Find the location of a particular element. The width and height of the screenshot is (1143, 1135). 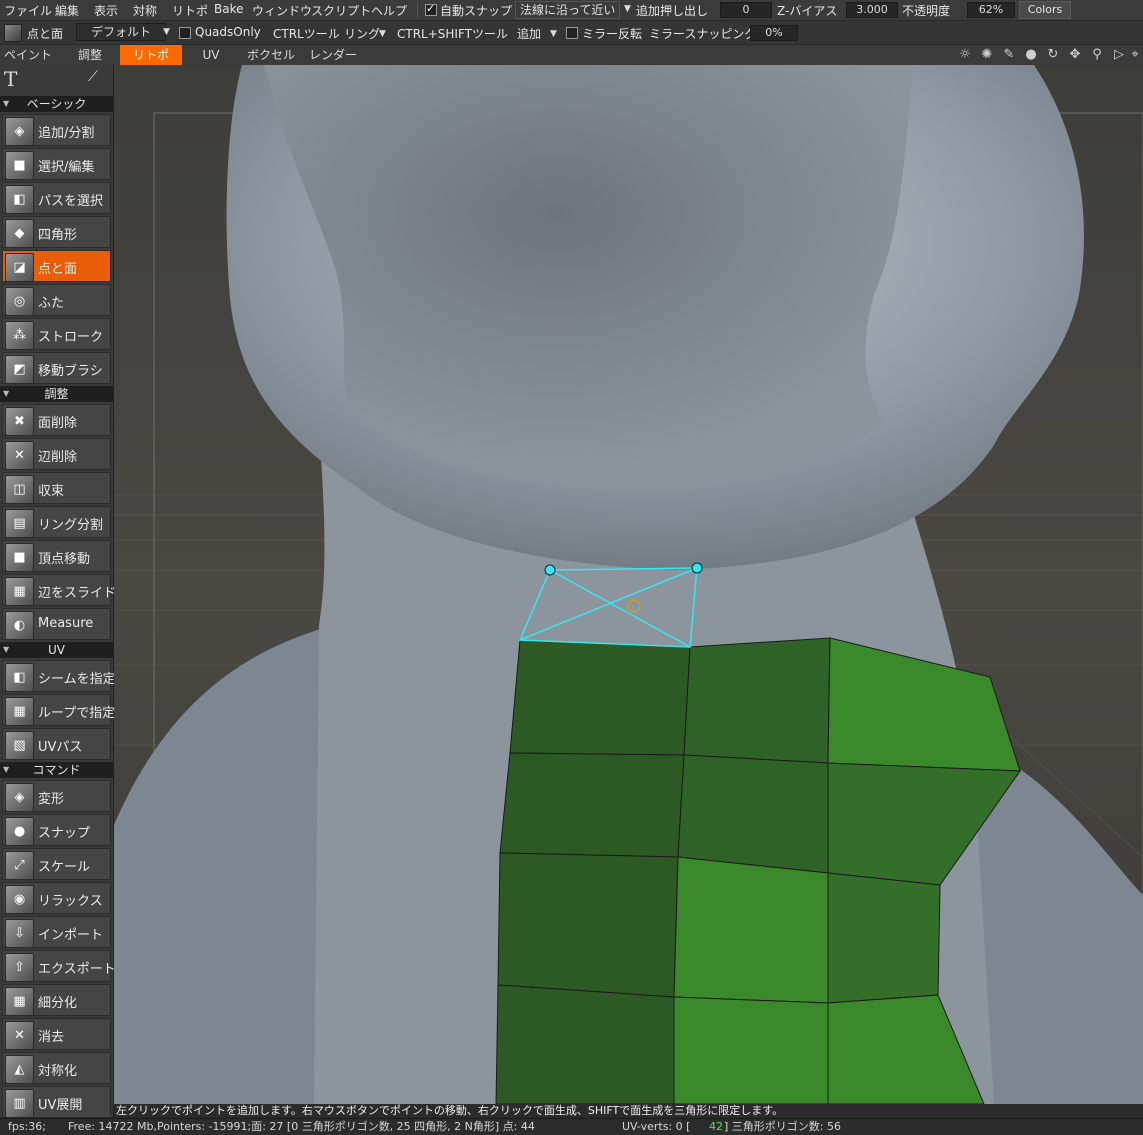

tool-select-edit: ■ 選択/編集 is located at coordinates (56, 164).